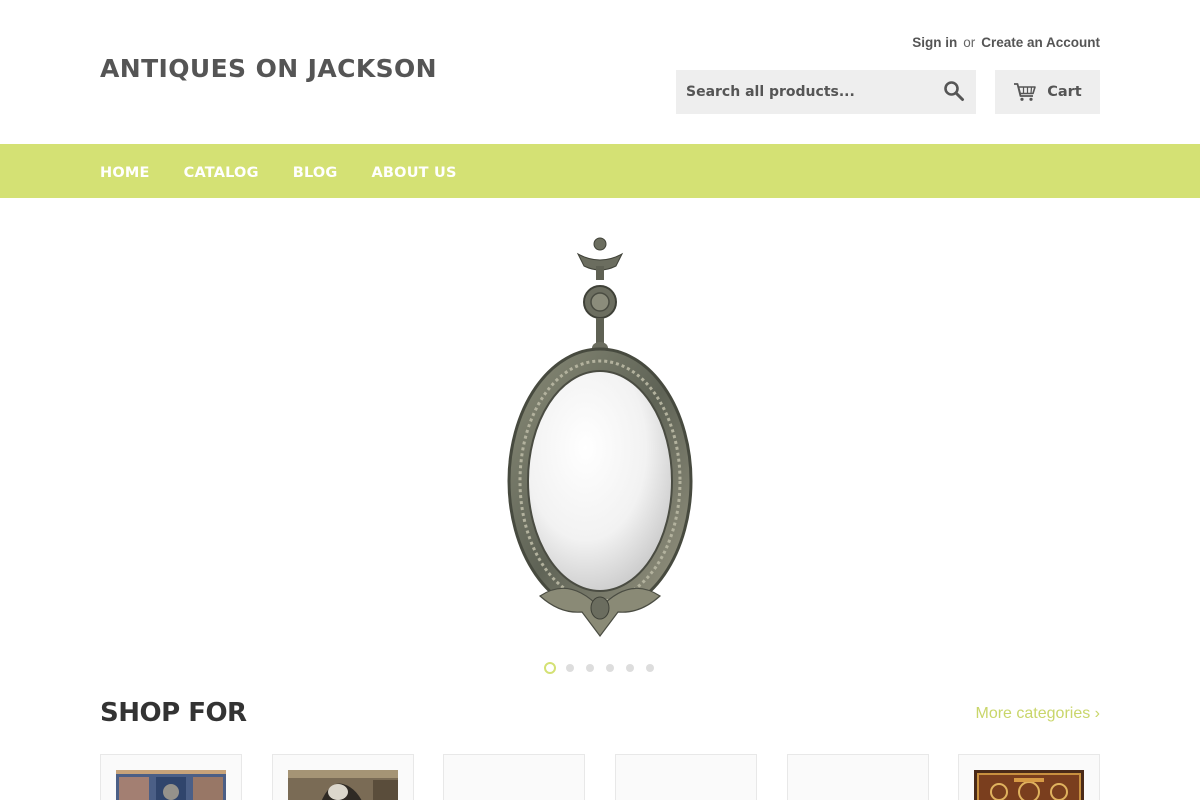 The height and width of the screenshot is (800, 1200). What do you see at coordinates (969, 42) in the screenshot?
I see `or-separator: or` at bounding box center [969, 42].